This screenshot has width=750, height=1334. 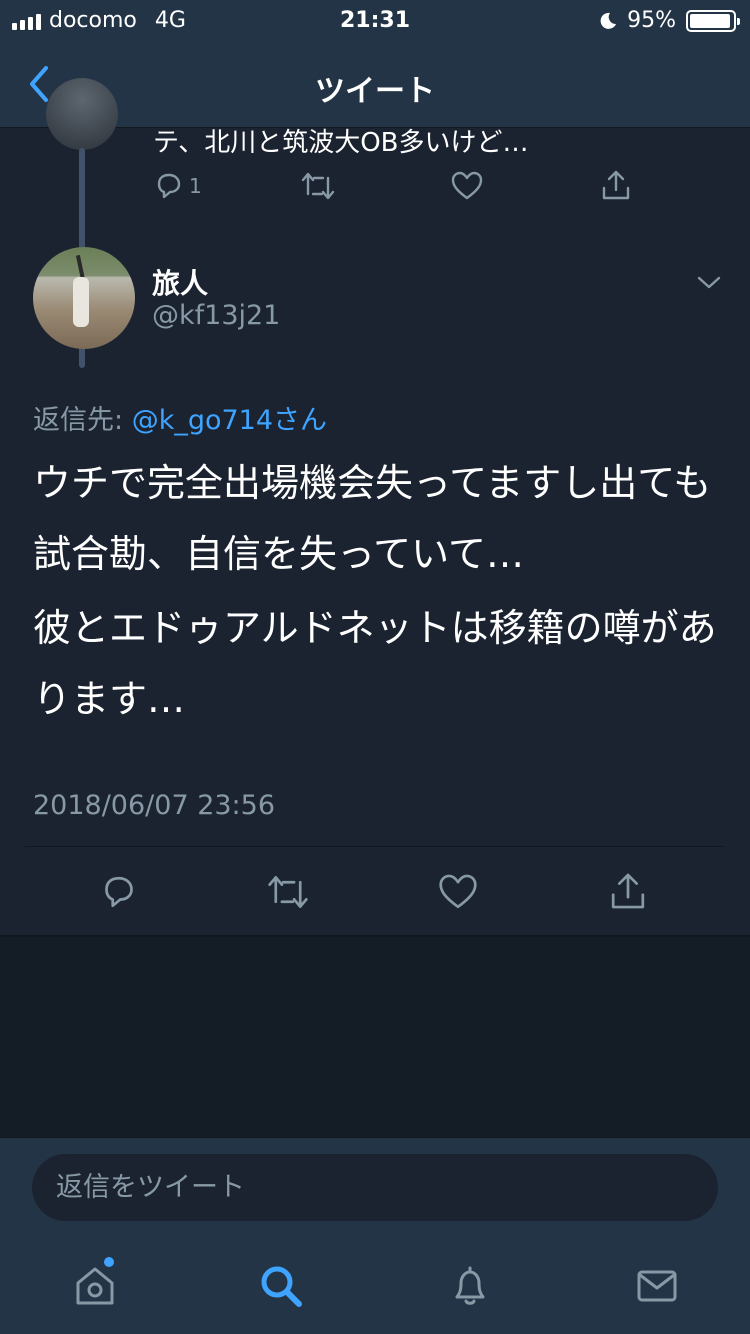 I want to click on retweet-button, so click(x=288, y=892).